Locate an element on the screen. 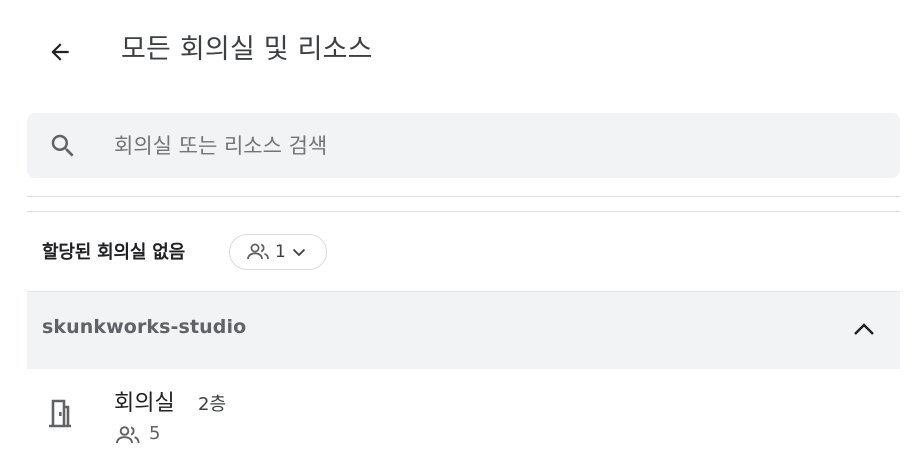  arrow-back-icon is located at coordinates (60, 52).